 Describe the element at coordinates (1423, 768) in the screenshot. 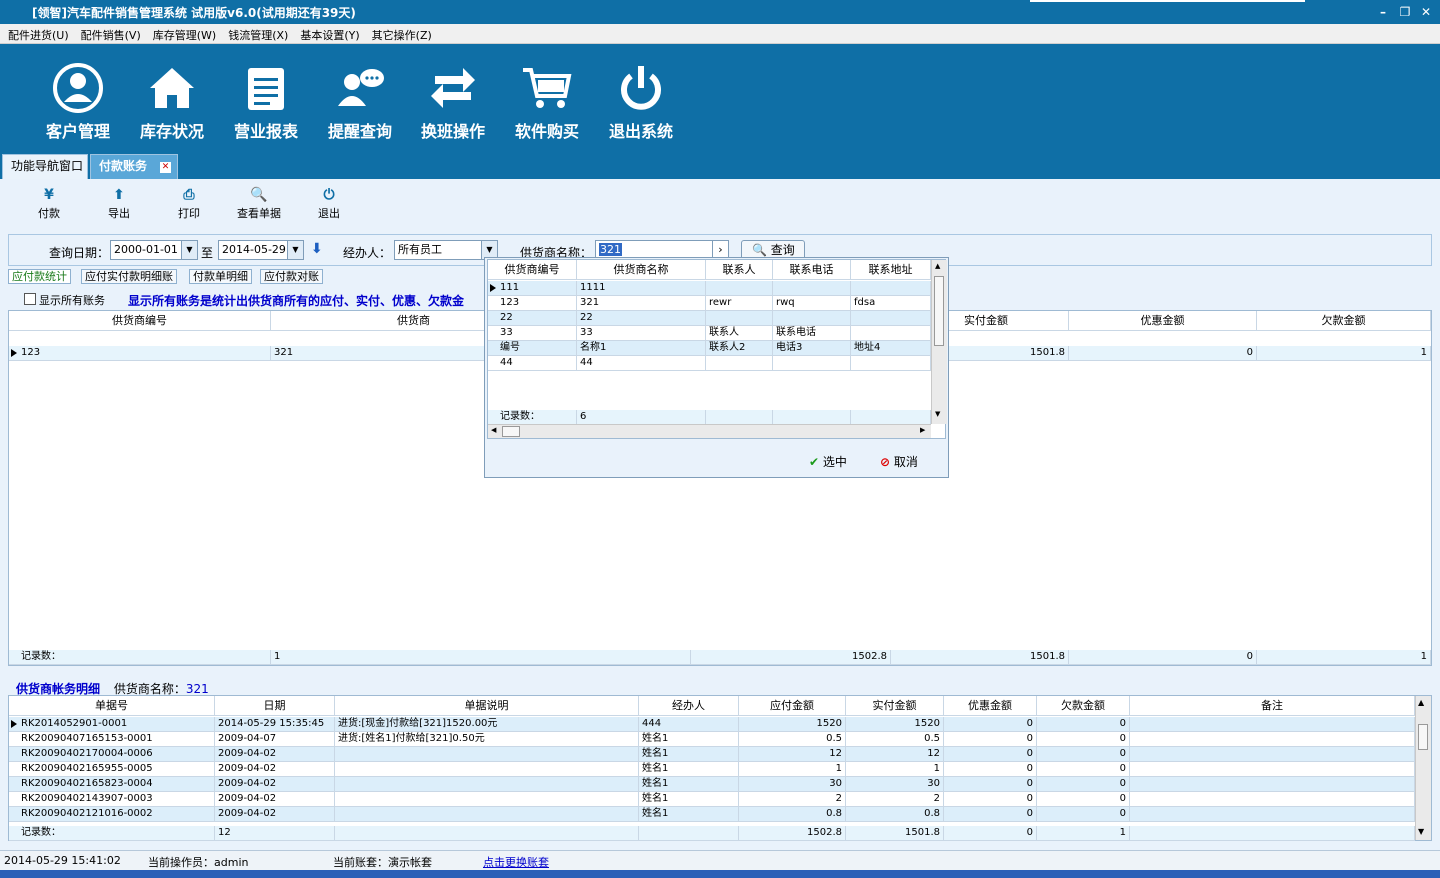

I see `detail-scrollbar: ▲ ▼` at that location.